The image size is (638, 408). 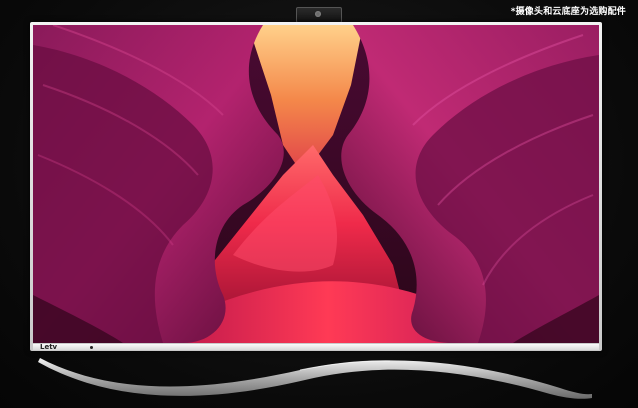 What do you see at coordinates (568, 12) in the screenshot?
I see `accessory-note: *摄像头和云底座为选购配件` at bounding box center [568, 12].